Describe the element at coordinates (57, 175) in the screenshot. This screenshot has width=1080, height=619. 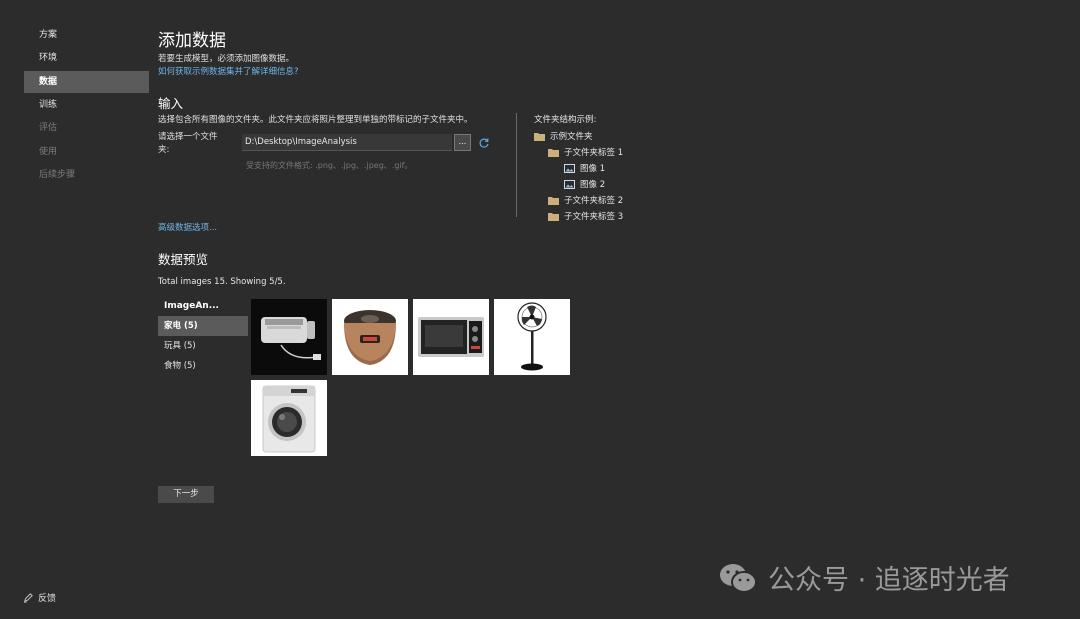
I see `nav-item-next-steps: 后续步骤` at that location.